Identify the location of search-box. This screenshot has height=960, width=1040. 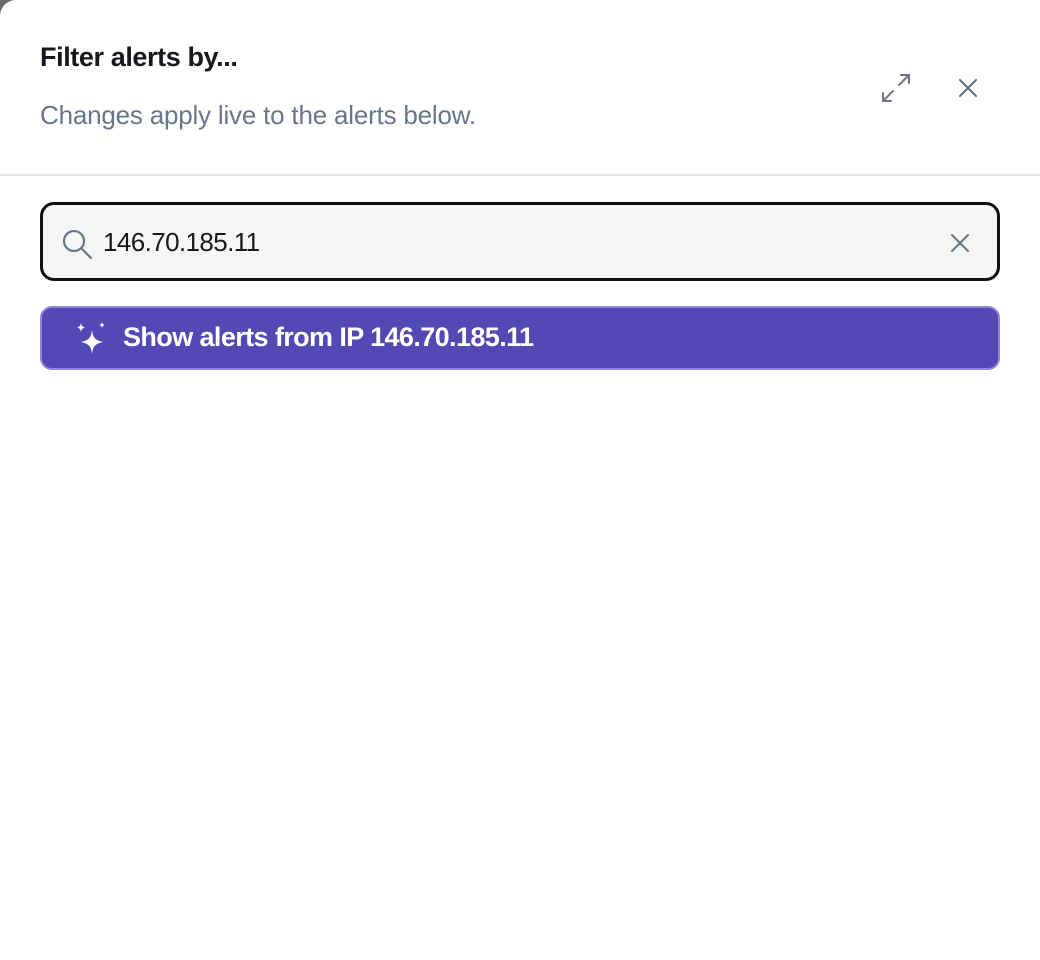
(520, 241).